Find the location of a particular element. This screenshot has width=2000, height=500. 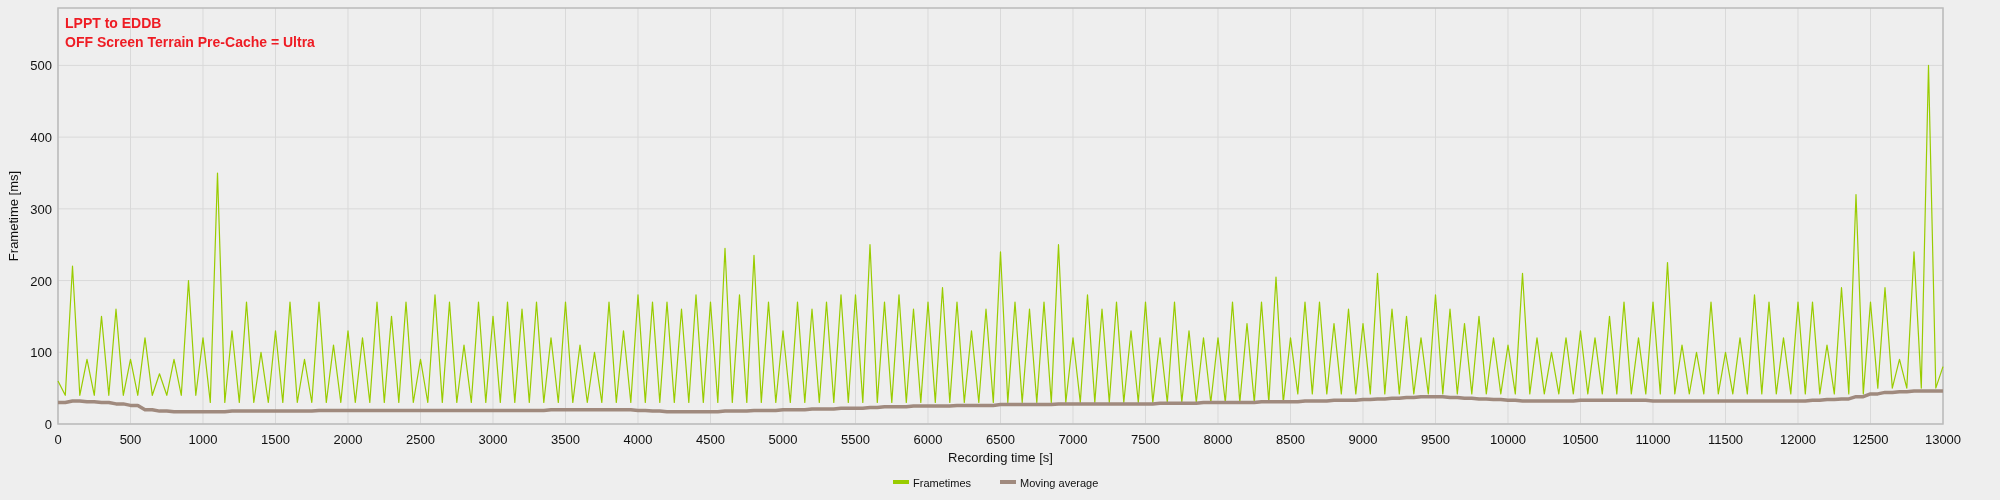

x-tick-label: 4500 is located at coordinates (710, 439).